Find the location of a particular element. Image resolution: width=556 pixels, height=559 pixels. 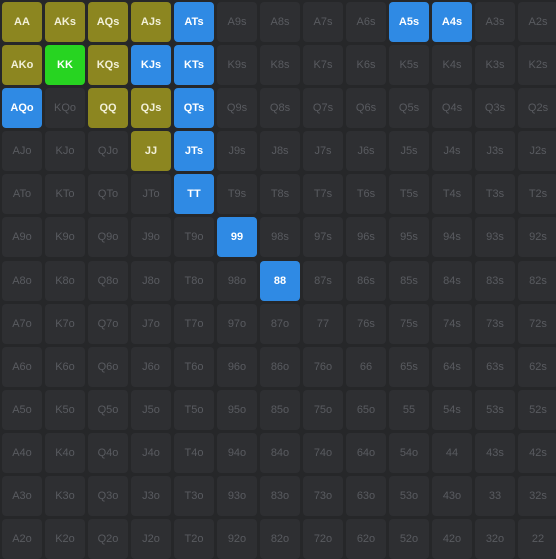

hand-cell-q2s: Q2s is located at coordinates (537, 108).